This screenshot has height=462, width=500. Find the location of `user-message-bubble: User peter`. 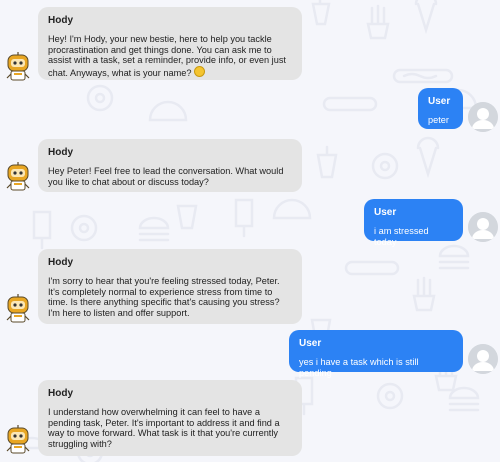

user-message-bubble: User peter is located at coordinates (440, 108).